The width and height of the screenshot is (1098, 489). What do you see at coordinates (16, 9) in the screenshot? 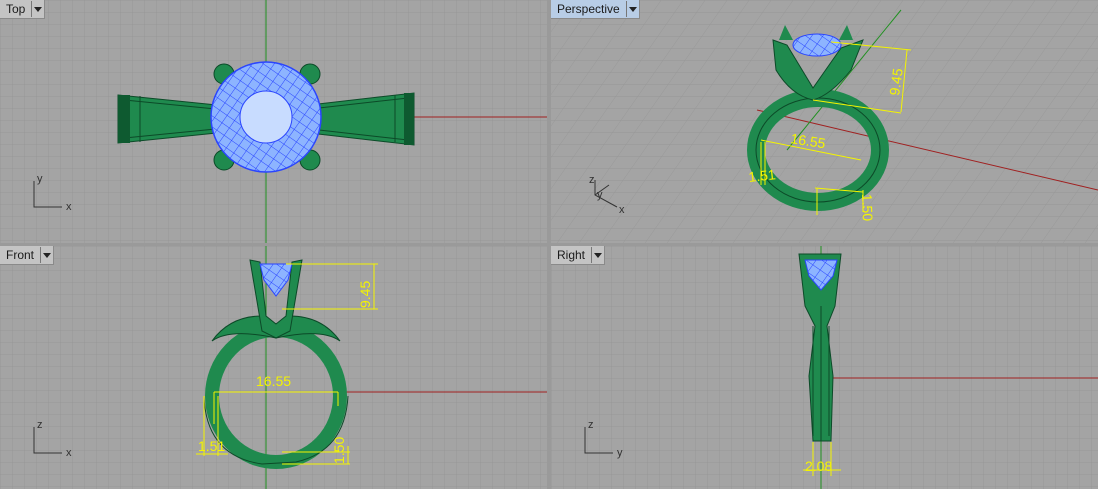
I see `viewport-title: Top` at bounding box center [16, 9].